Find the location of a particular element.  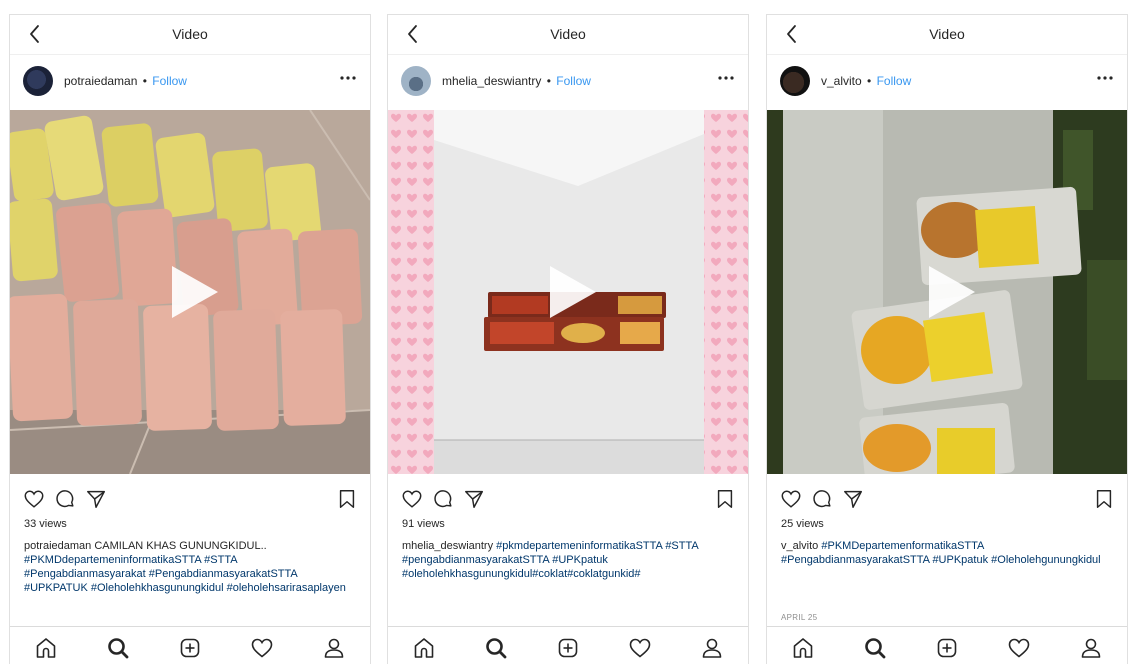

post-date: APRIL 25 is located at coordinates (799, 617).